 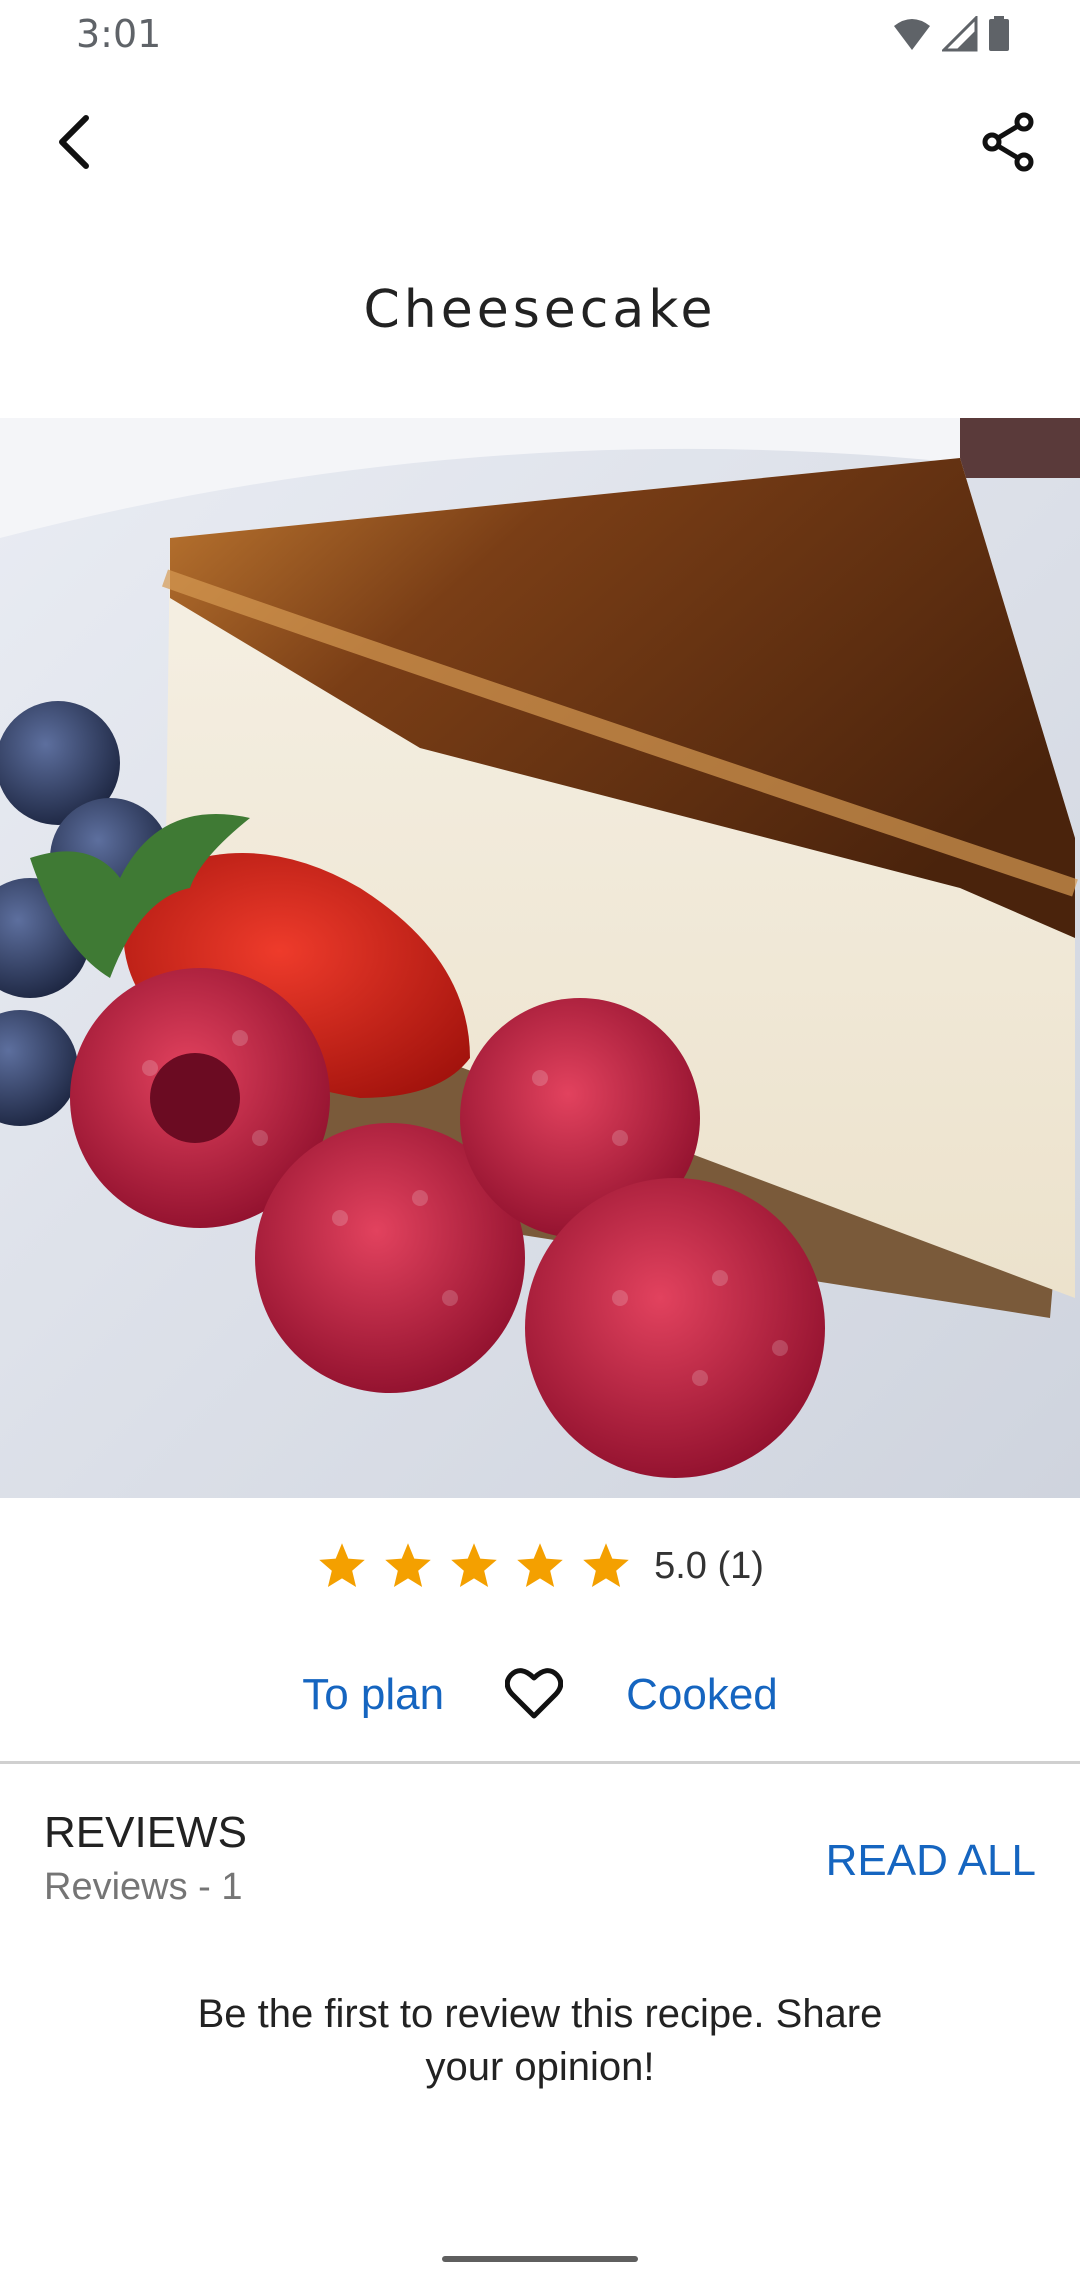 I want to click on read-all-button: READ ALL, so click(x=931, y=1861).